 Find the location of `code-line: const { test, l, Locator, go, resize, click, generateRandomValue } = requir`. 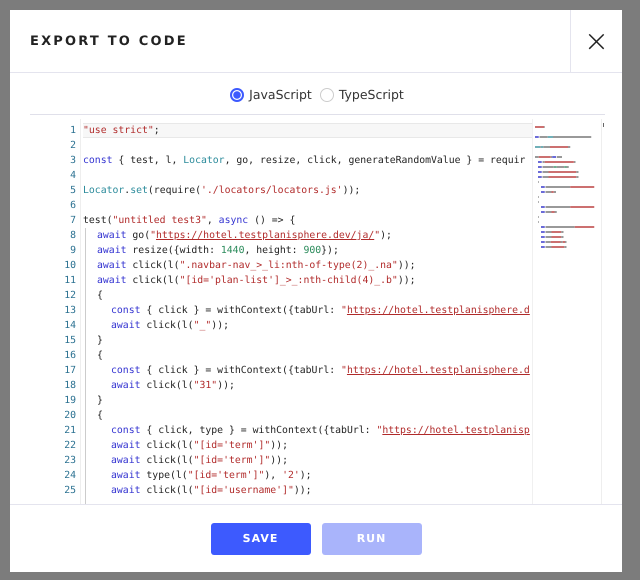

code-line: const { test, l, Locator, go, resize, click, generateRandomValue } = requir is located at coordinates (304, 161).